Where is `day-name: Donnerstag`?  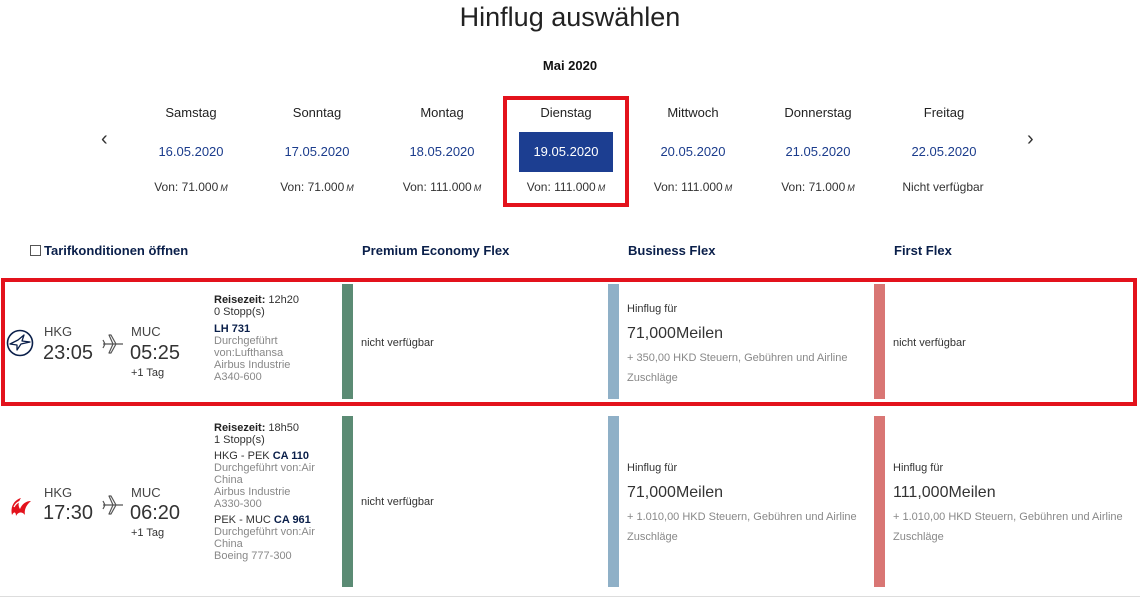 day-name: Donnerstag is located at coordinates (818, 112).